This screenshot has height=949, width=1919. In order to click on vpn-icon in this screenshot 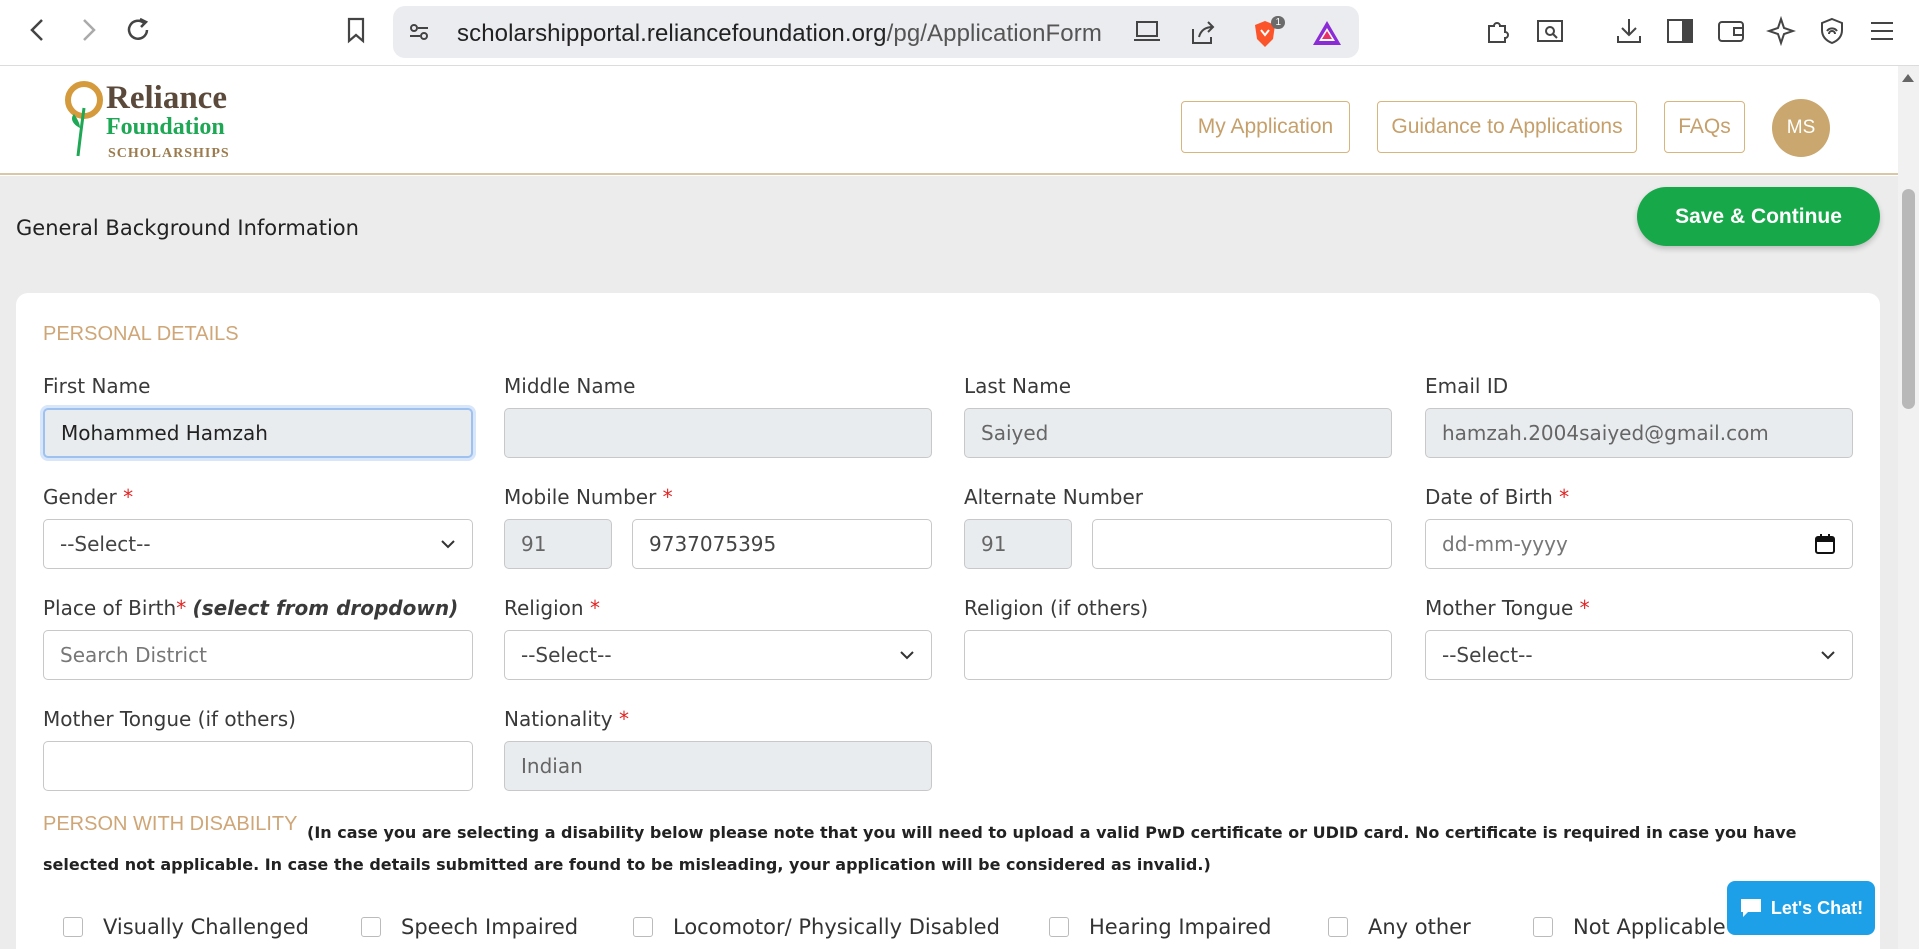, I will do `click(1832, 31)`.